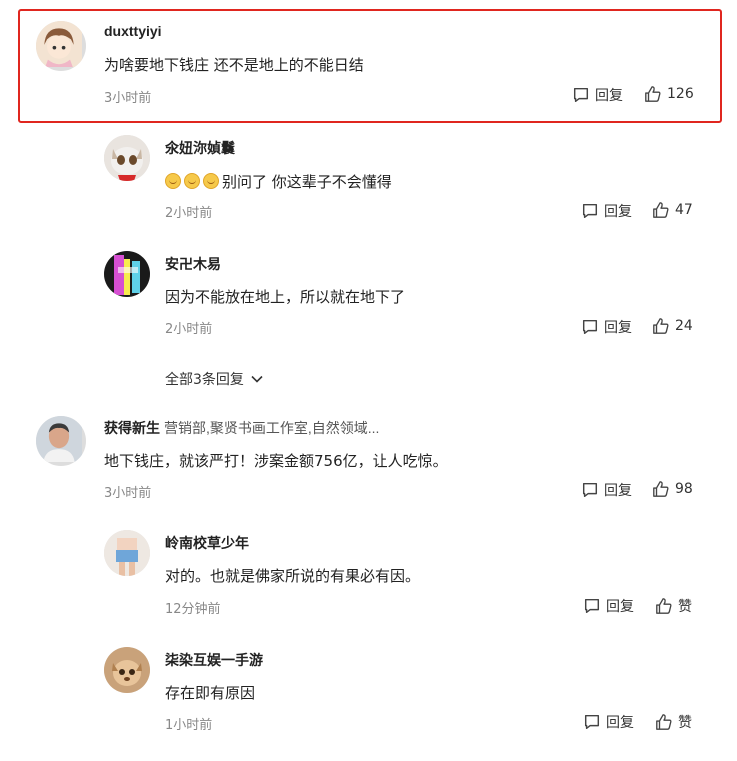 The image size is (737, 761). What do you see at coordinates (214, 660) in the screenshot?
I see `username: 柒染互娱一手游` at bounding box center [214, 660].